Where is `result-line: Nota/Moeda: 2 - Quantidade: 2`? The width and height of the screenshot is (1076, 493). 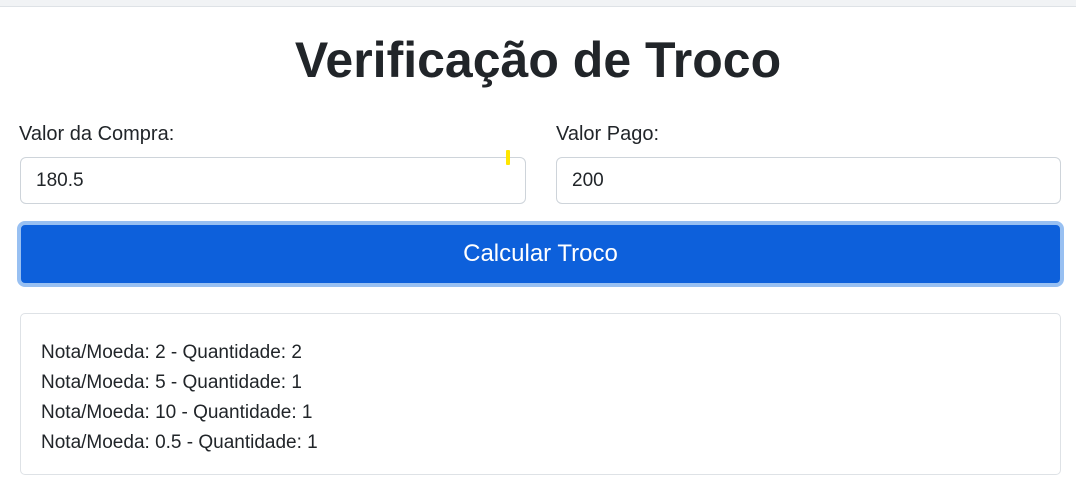 result-line: Nota/Moeda: 2 - Quantidade: 2 is located at coordinates (171, 352).